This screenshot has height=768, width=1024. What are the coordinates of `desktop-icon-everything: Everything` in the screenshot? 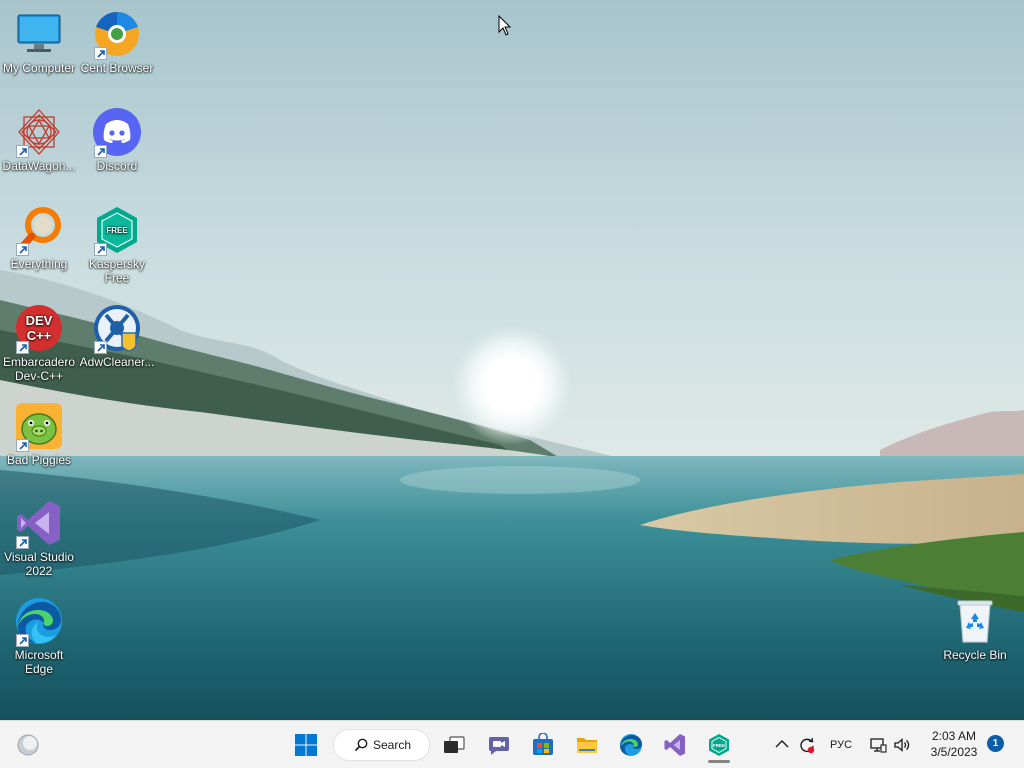 It's located at (39, 237).